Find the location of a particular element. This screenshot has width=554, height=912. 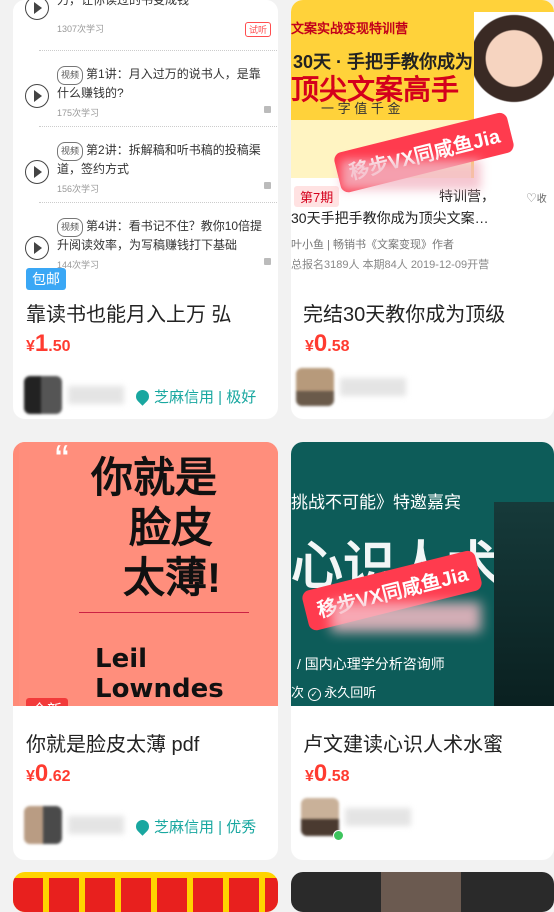

poster-role: / 国内心理学分析咨询师 is located at coordinates (371, 664).